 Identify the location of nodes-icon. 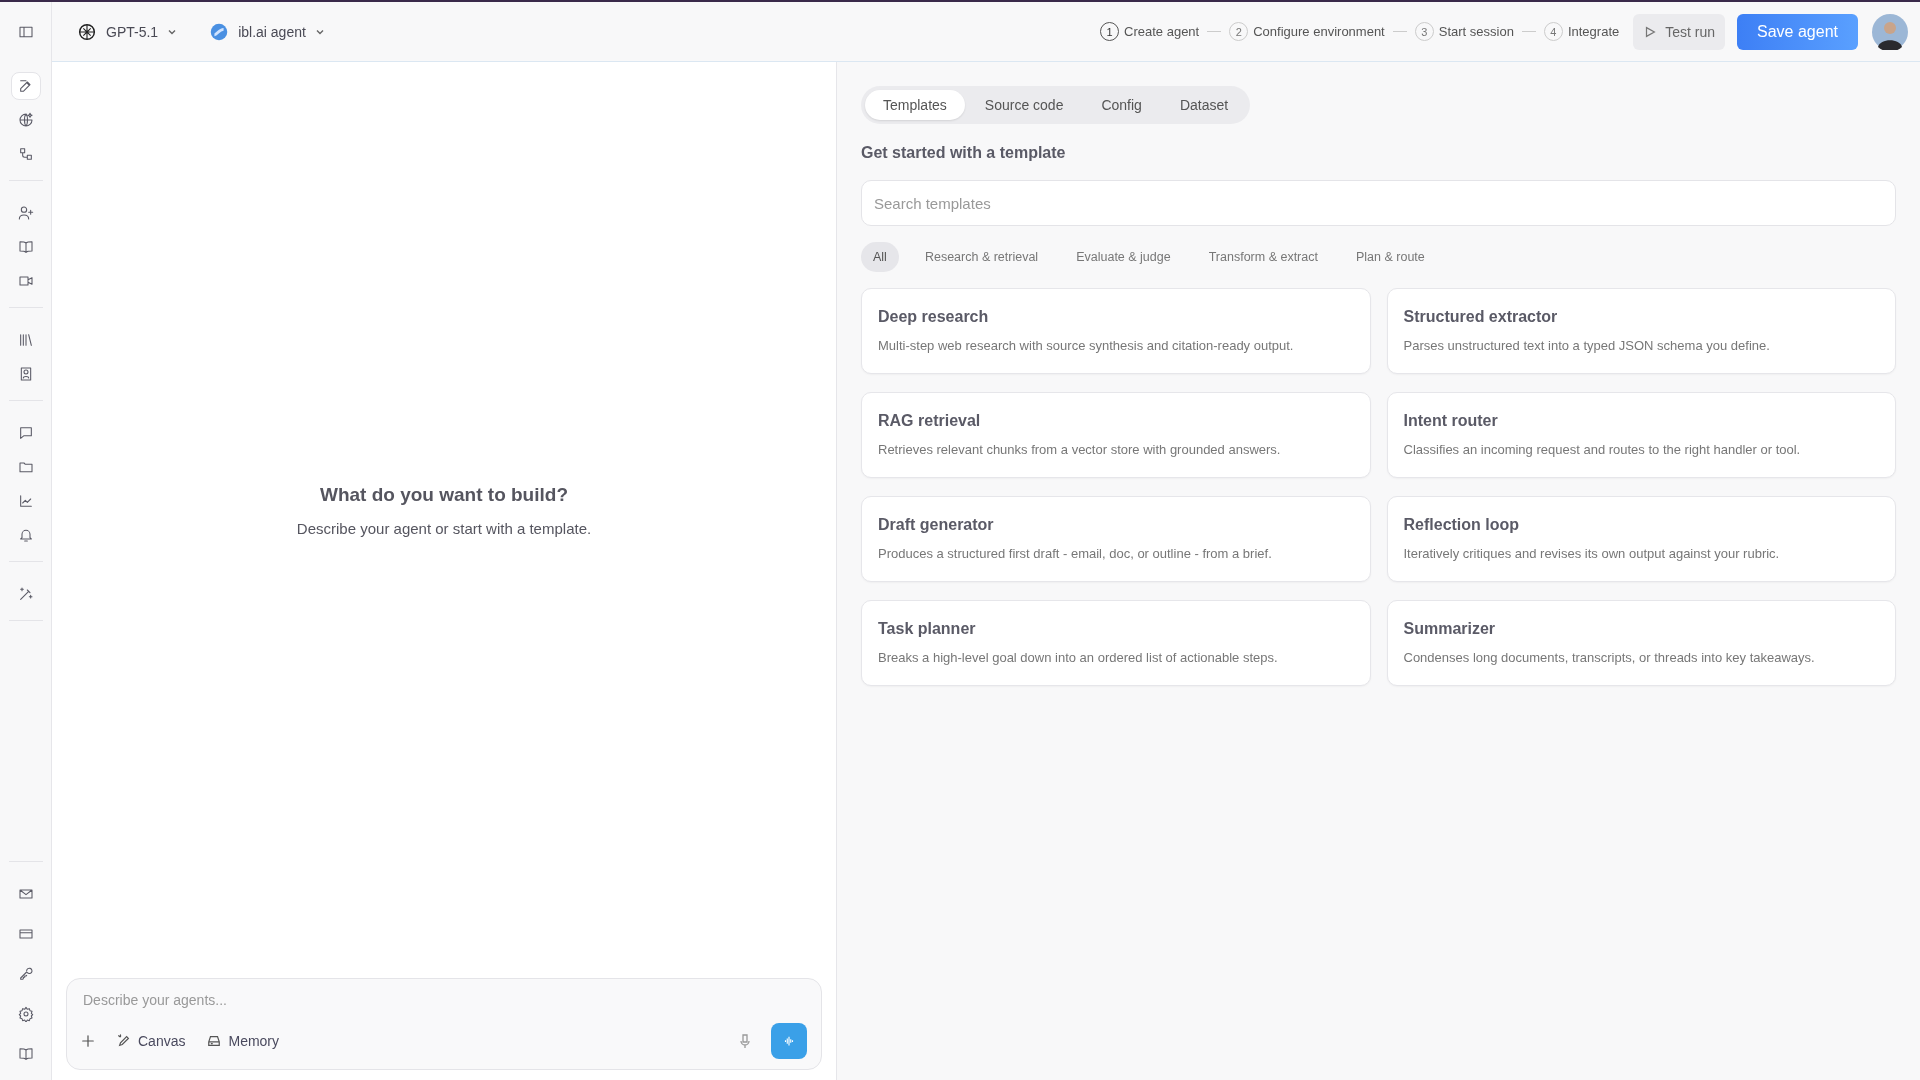
(25, 154).